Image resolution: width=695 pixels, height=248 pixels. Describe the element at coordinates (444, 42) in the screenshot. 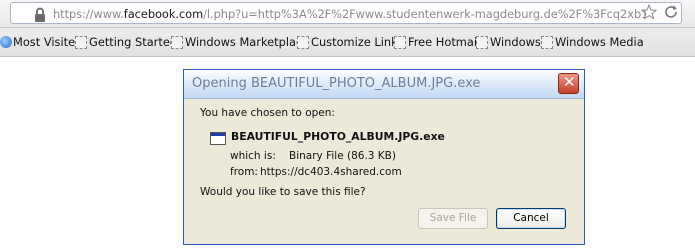

I see `bookmark-label: Free Hotmail` at that location.